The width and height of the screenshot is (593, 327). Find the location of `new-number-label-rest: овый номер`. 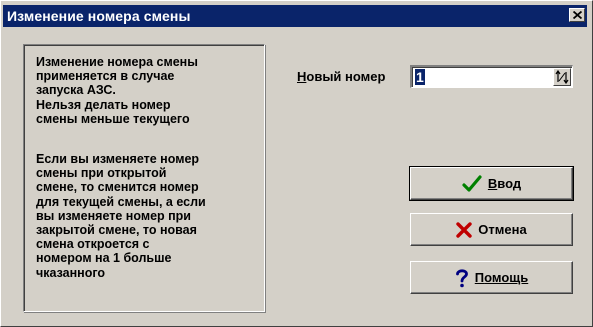

new-number-label-rest: овый номер is located at coordinates (346, 76).